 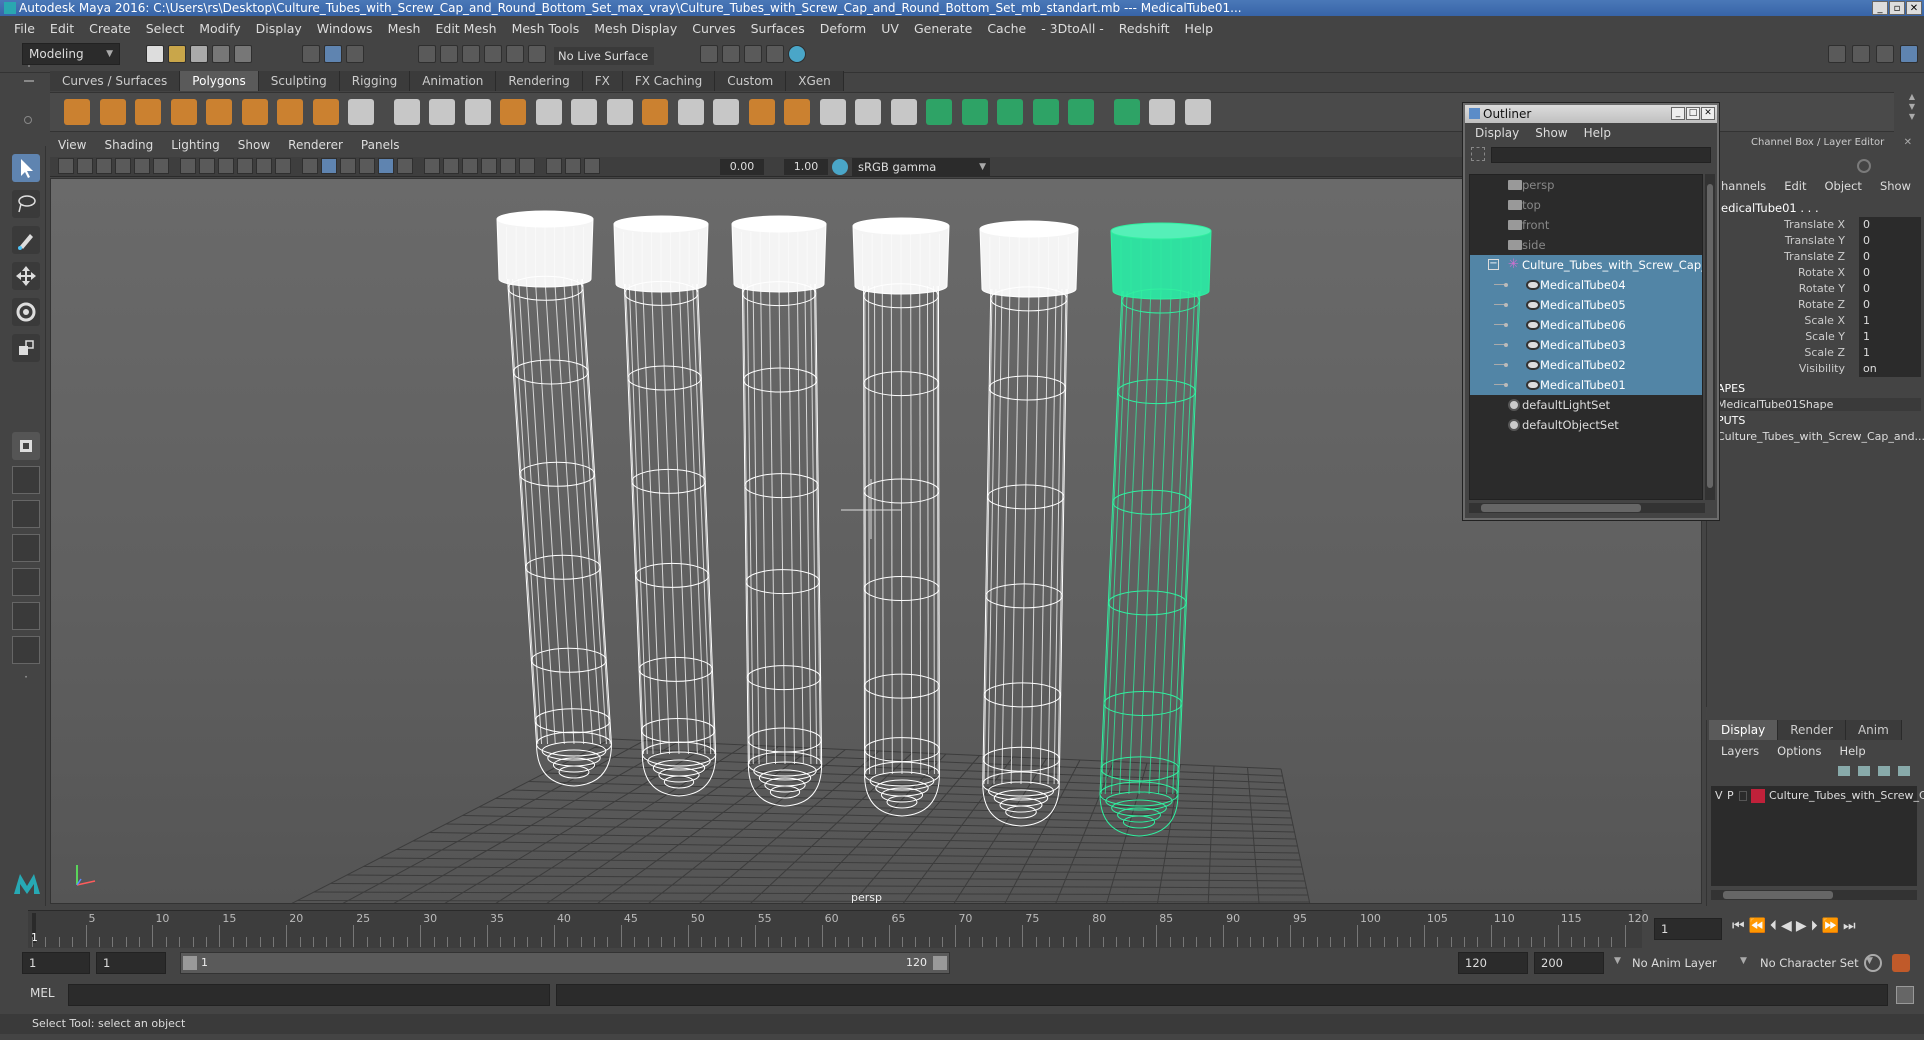 What do you see at coordinates (1814, 321) in the screenshot?
I see `channel-scale-x: Scale X 1` at bounding box center [1814, 321].